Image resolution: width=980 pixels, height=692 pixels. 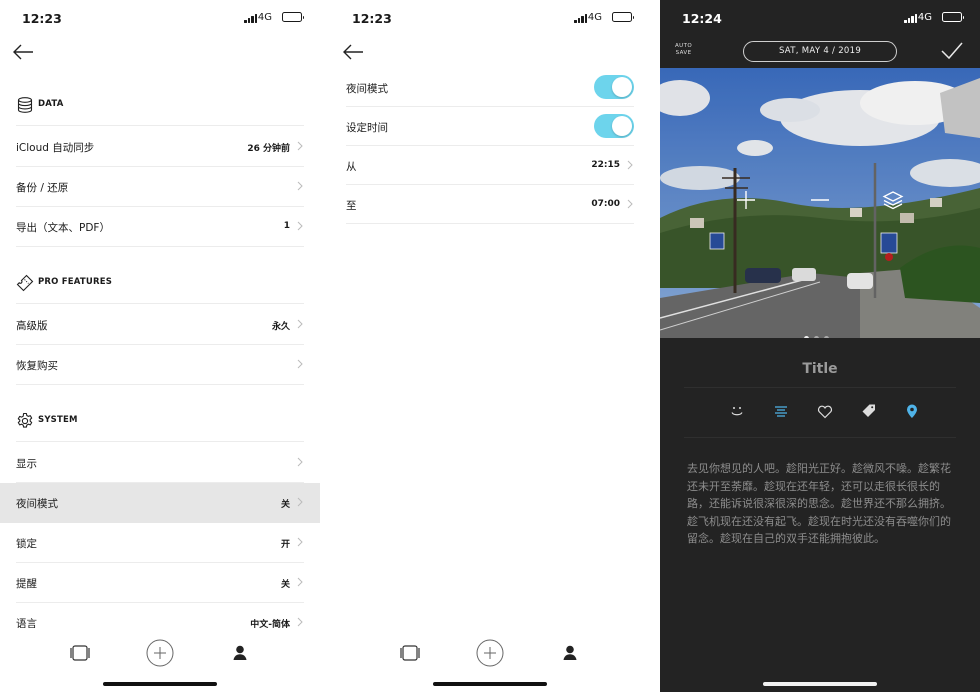 I want to click on row-label: 设定时间, so click(x=367, y=128).